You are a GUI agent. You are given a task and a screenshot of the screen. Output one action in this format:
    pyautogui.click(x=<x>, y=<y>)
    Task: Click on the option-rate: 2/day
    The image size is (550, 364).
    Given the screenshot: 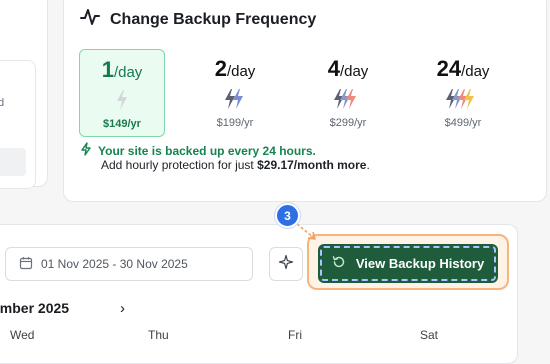 What is the action you would take?
    pyautogui.click(x=235, y=68)
    